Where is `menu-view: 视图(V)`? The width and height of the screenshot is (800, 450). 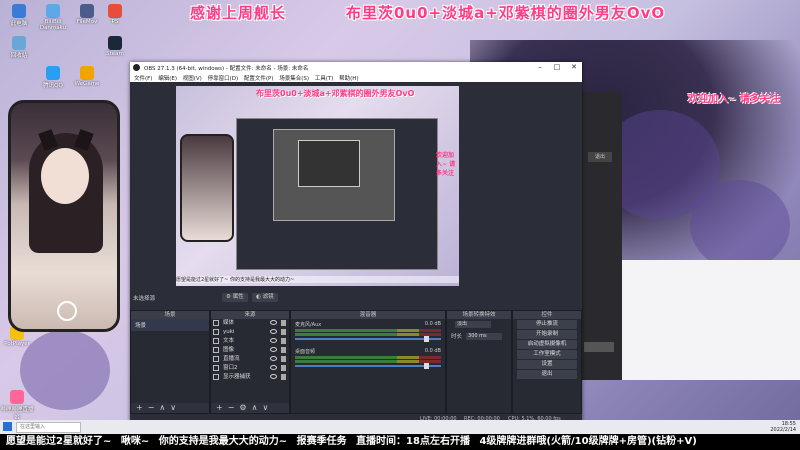 menu-view: 视图(V) is located at coordinates (192, 78).